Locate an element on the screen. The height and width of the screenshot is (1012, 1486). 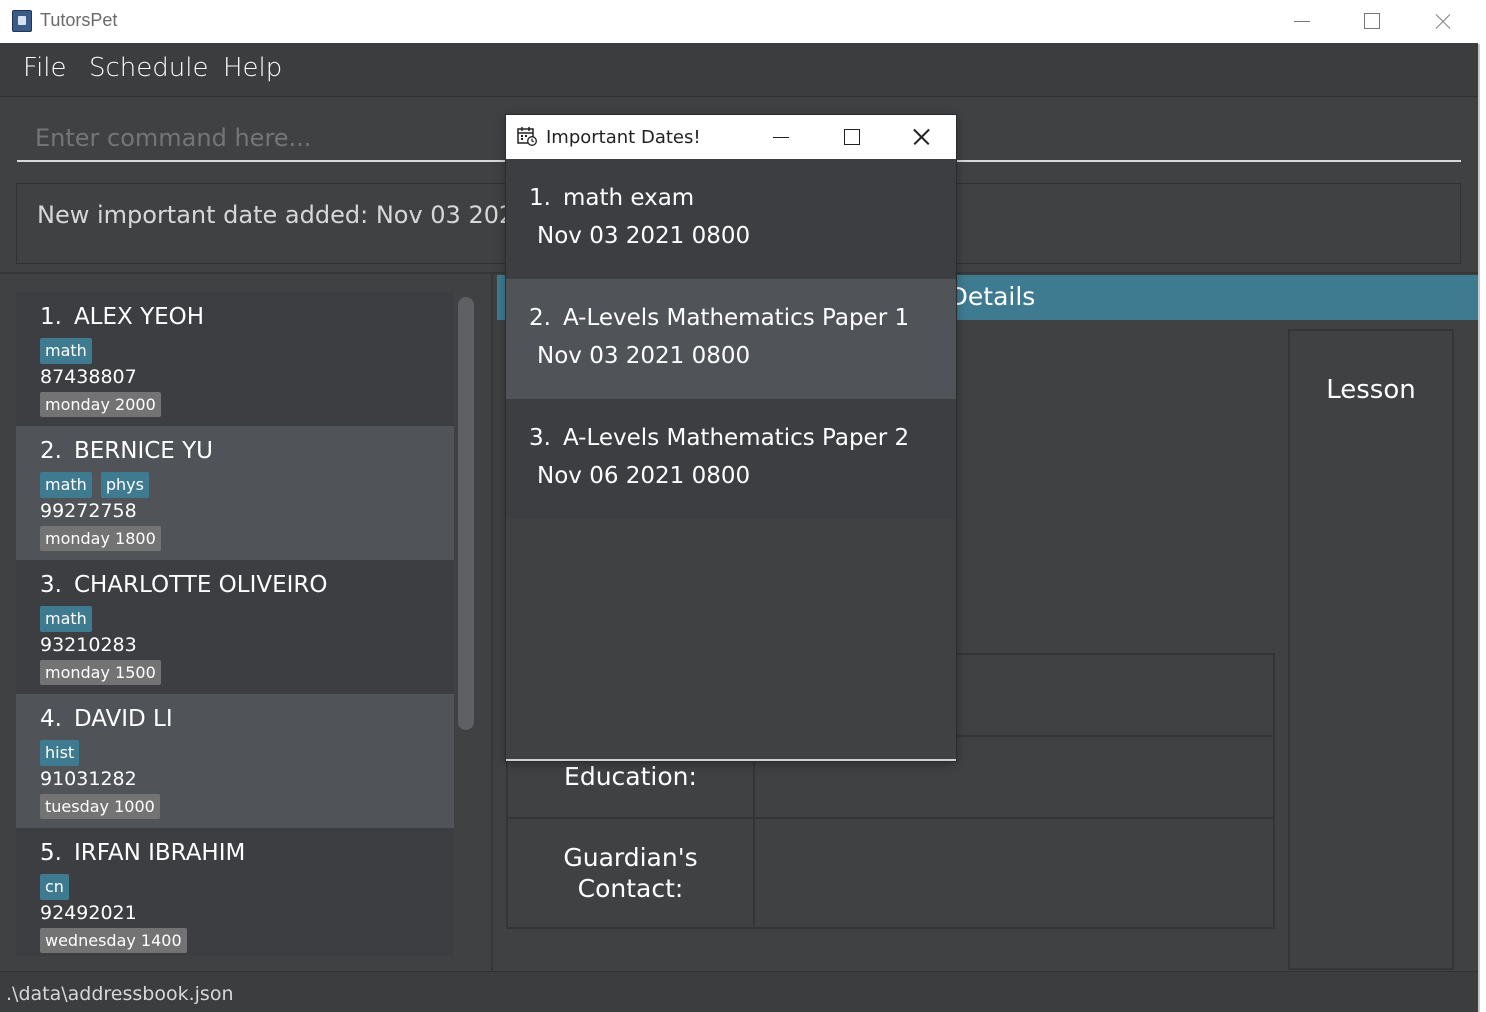
lesson-tag: monday 1500 is located at coordinates (100, 672).